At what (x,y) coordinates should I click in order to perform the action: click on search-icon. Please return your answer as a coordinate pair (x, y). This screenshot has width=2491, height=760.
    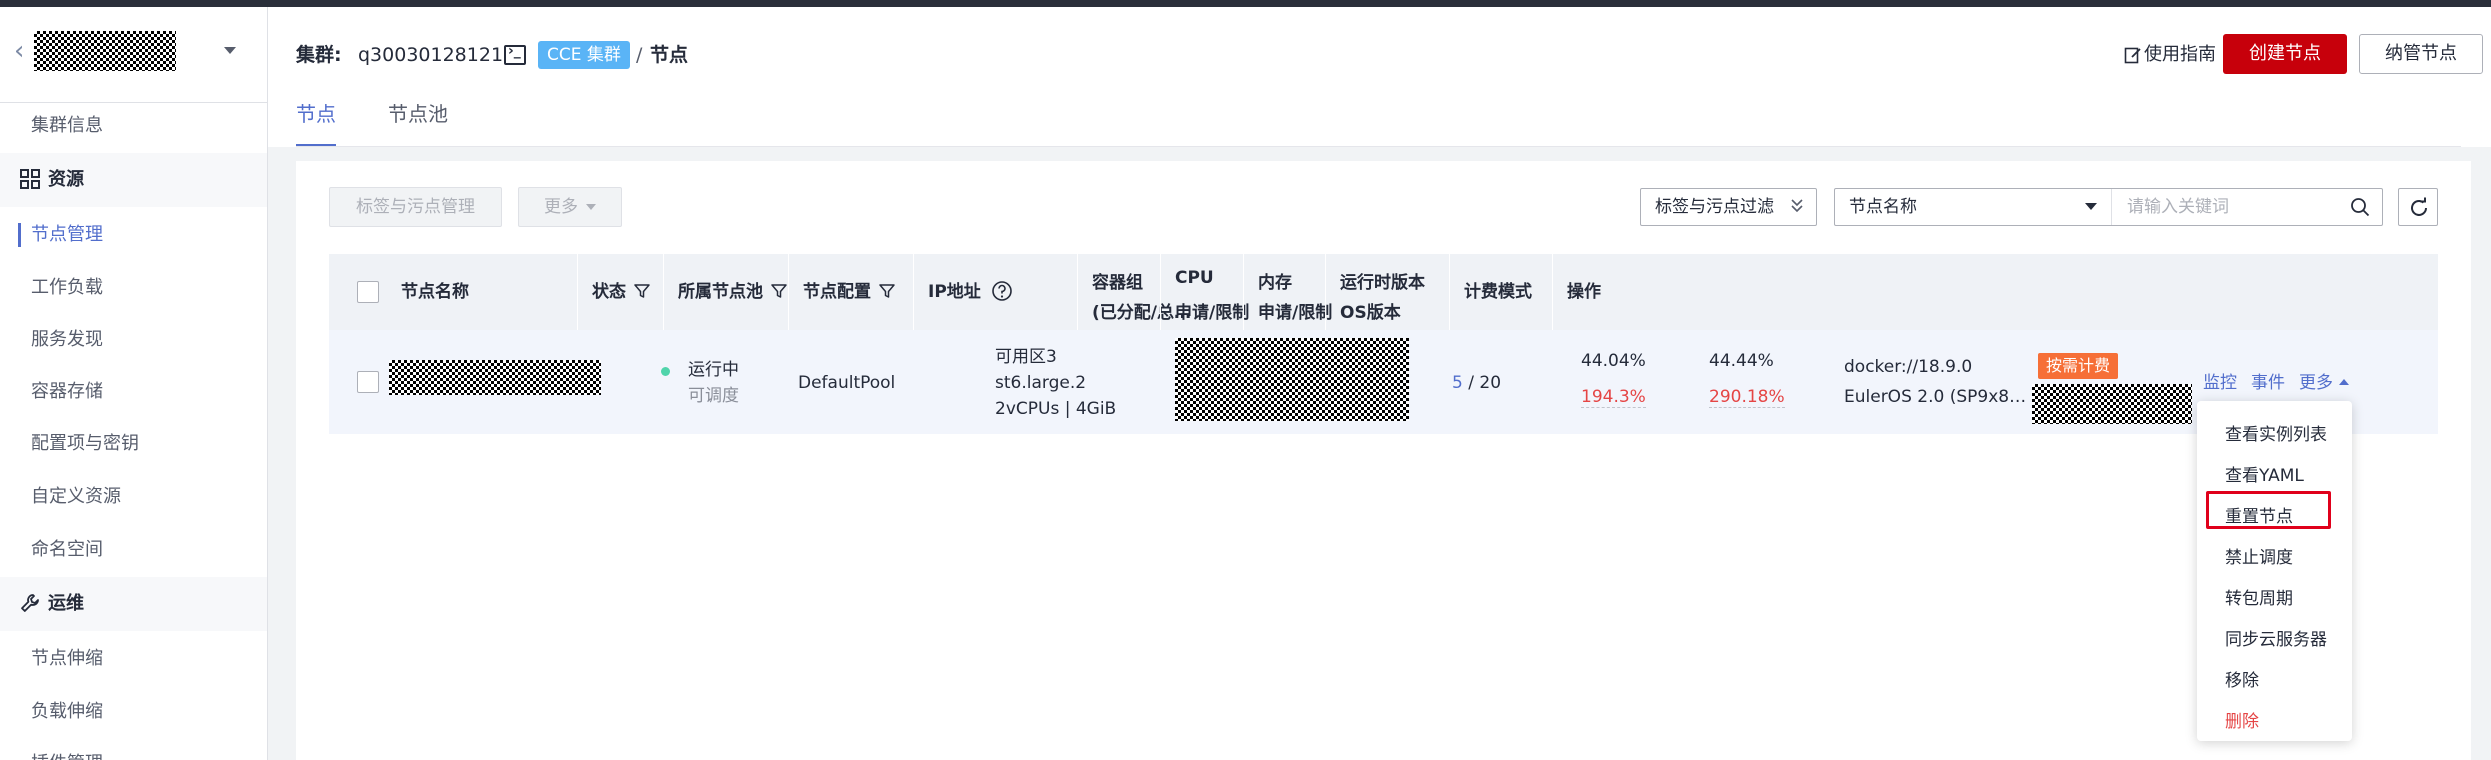
    Looking at the image, I should click on (2360, 207).